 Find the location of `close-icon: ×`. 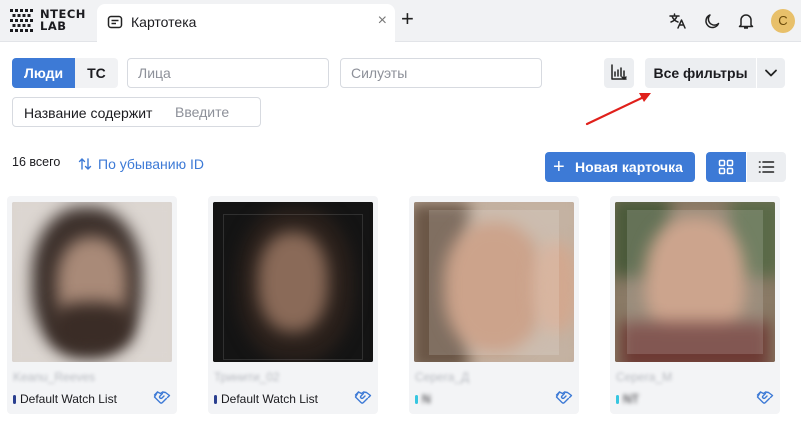

close-icon: × is located at coordinates (382, 21).